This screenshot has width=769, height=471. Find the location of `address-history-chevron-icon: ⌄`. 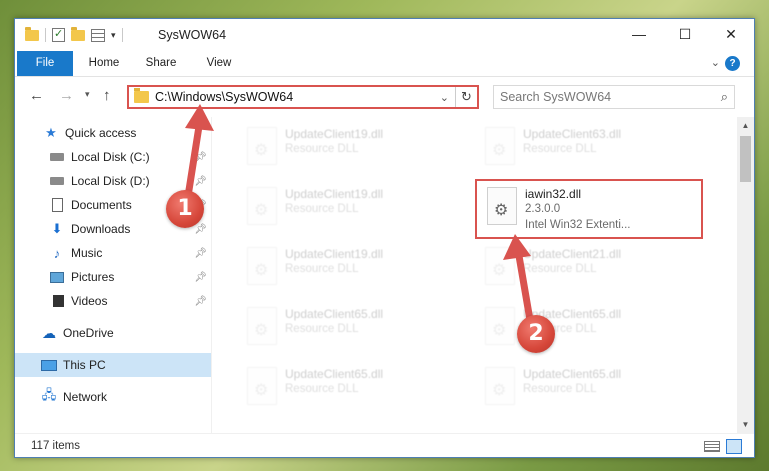

address-history-chevron-icon: ⌄ is located at coordinates (444, 97).